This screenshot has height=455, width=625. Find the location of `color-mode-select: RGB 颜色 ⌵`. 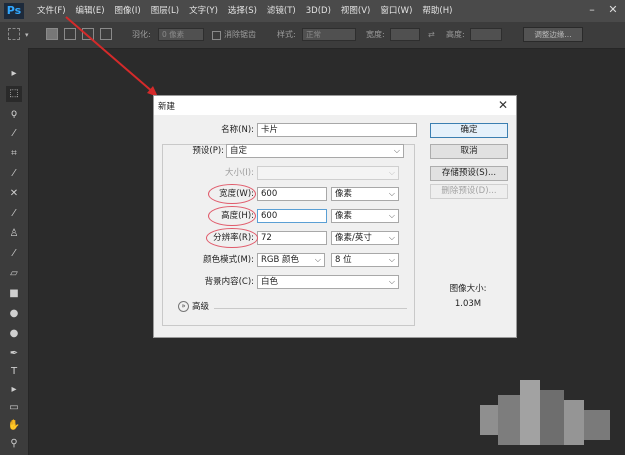

color-mode-select: RGB 颜色 ⌵ is located at coordinates (291, 260).